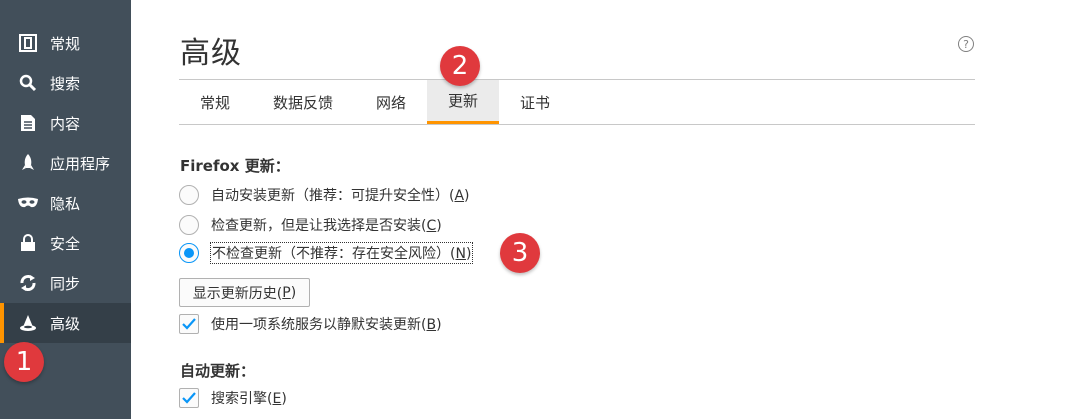 The height and width of the screenshot is (419, 1068). I want to click on sidebar-item-label: 应用程序, so click(80, 163).